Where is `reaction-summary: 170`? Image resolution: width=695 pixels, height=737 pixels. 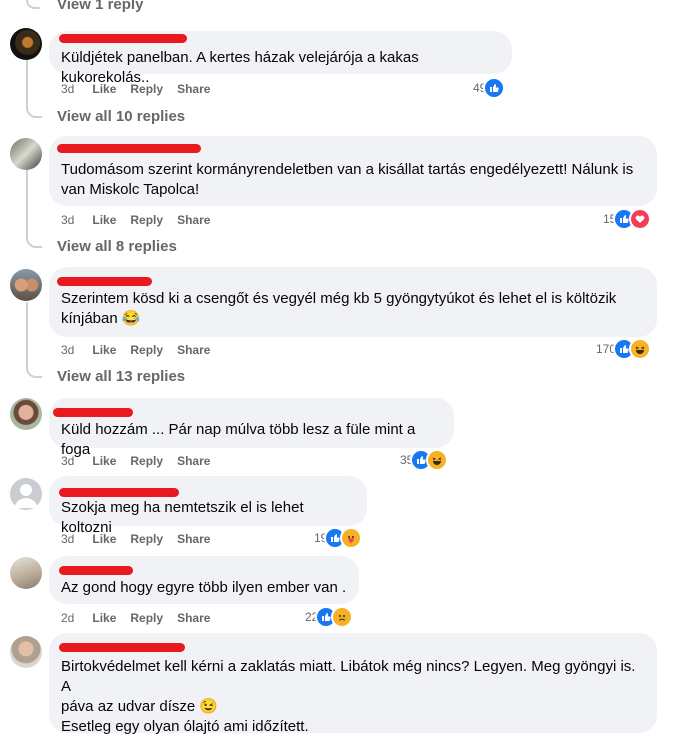 reaction-summary: 170 is located at coordinates (624, 349).